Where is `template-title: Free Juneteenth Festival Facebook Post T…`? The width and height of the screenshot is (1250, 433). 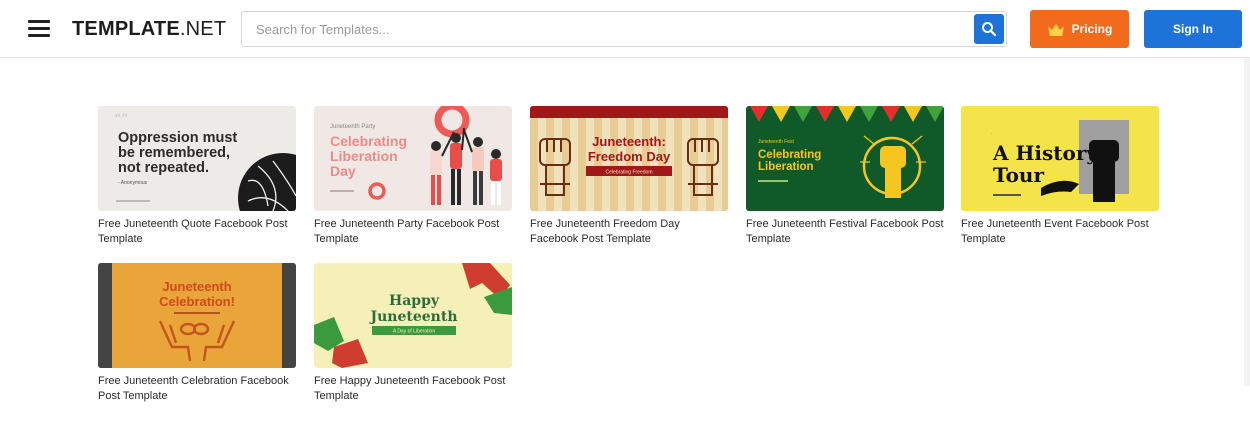
template-title: Free Juneteenth Festival Facebook Post T… is located at coordinates (845, 232).